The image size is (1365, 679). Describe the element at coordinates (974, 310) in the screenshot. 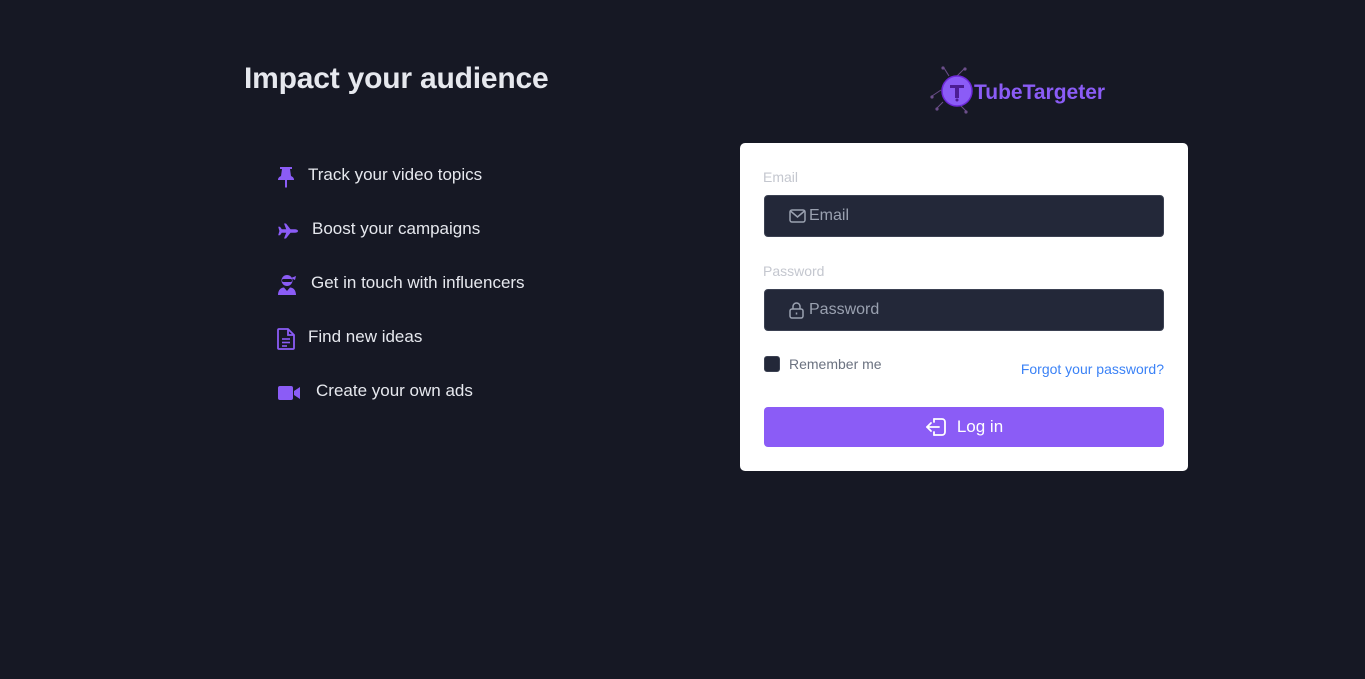

I see `password-input` at that location.